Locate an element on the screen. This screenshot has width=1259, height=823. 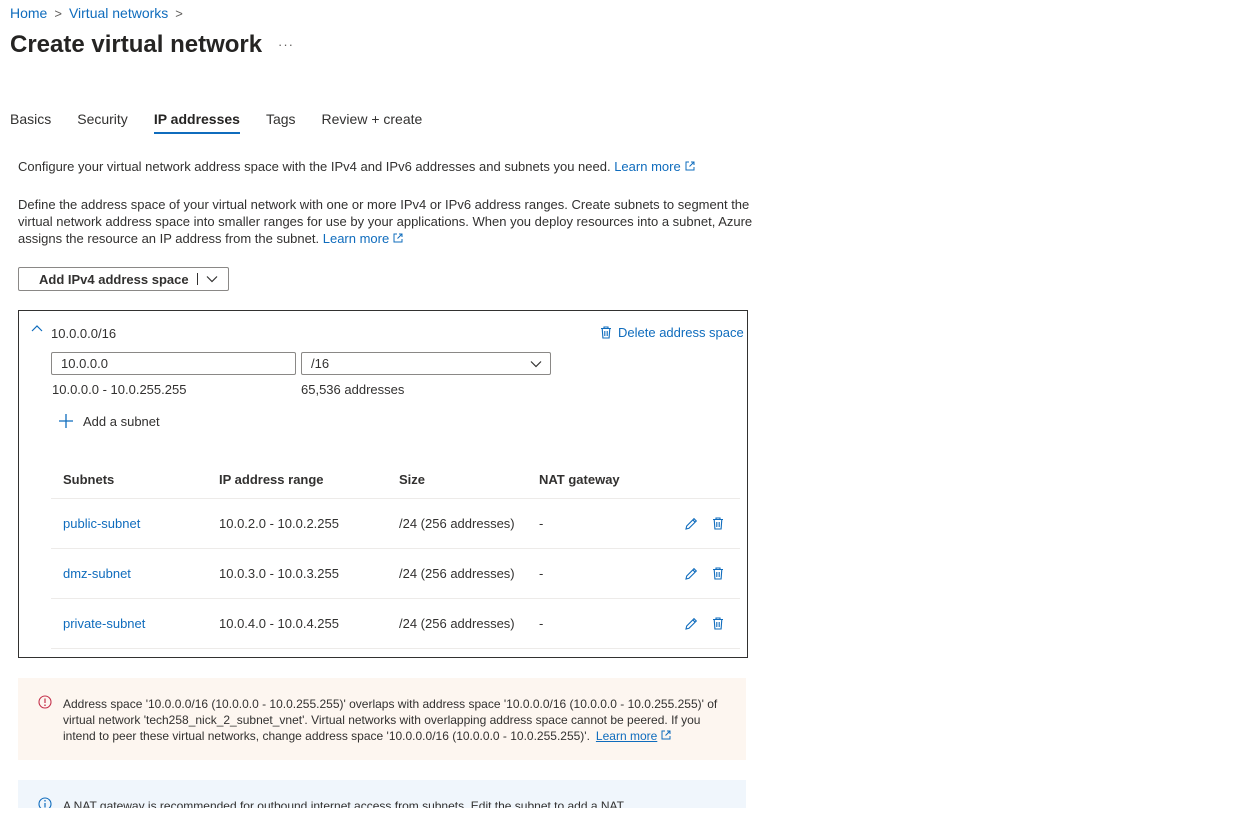
chevron-up-icon is located at coordinates (37, 328).